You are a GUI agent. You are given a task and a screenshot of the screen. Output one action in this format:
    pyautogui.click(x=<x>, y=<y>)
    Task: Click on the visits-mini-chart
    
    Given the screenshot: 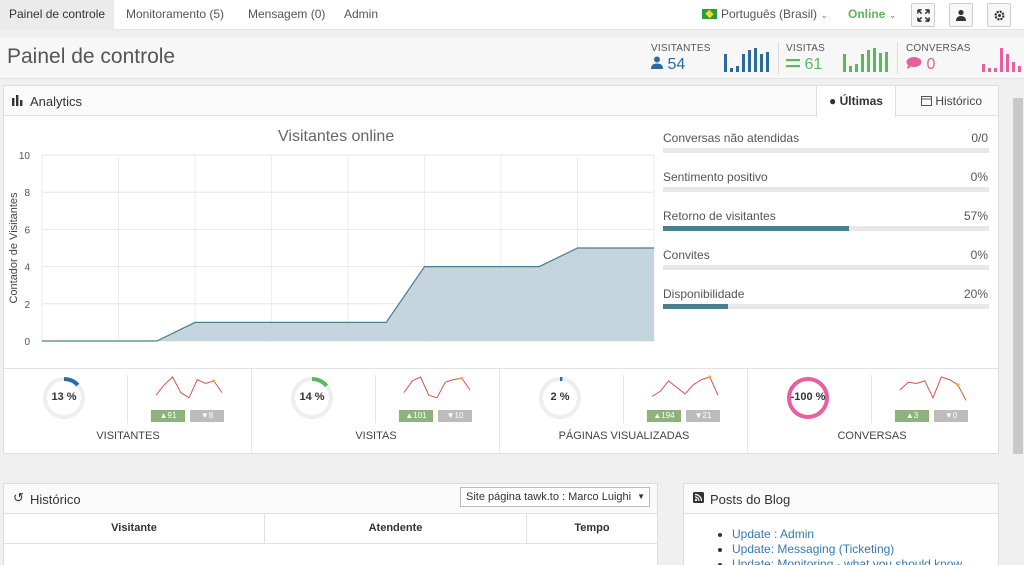 What is the action you would take?
    pyautogui.click(x=865, y=60)
    